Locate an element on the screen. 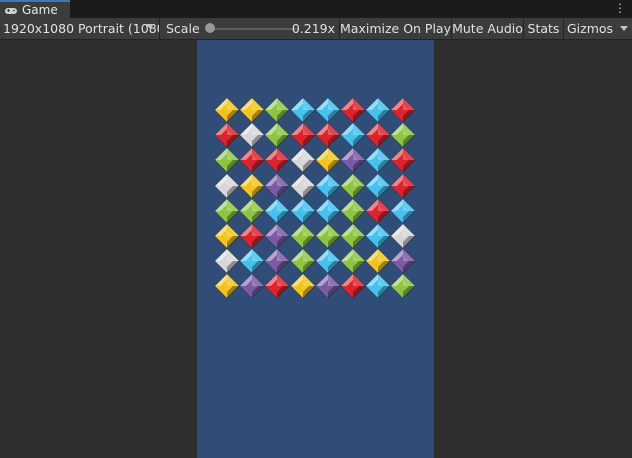  mute-audio-toggle: Mute Audio is located at coordinates (488, 28).